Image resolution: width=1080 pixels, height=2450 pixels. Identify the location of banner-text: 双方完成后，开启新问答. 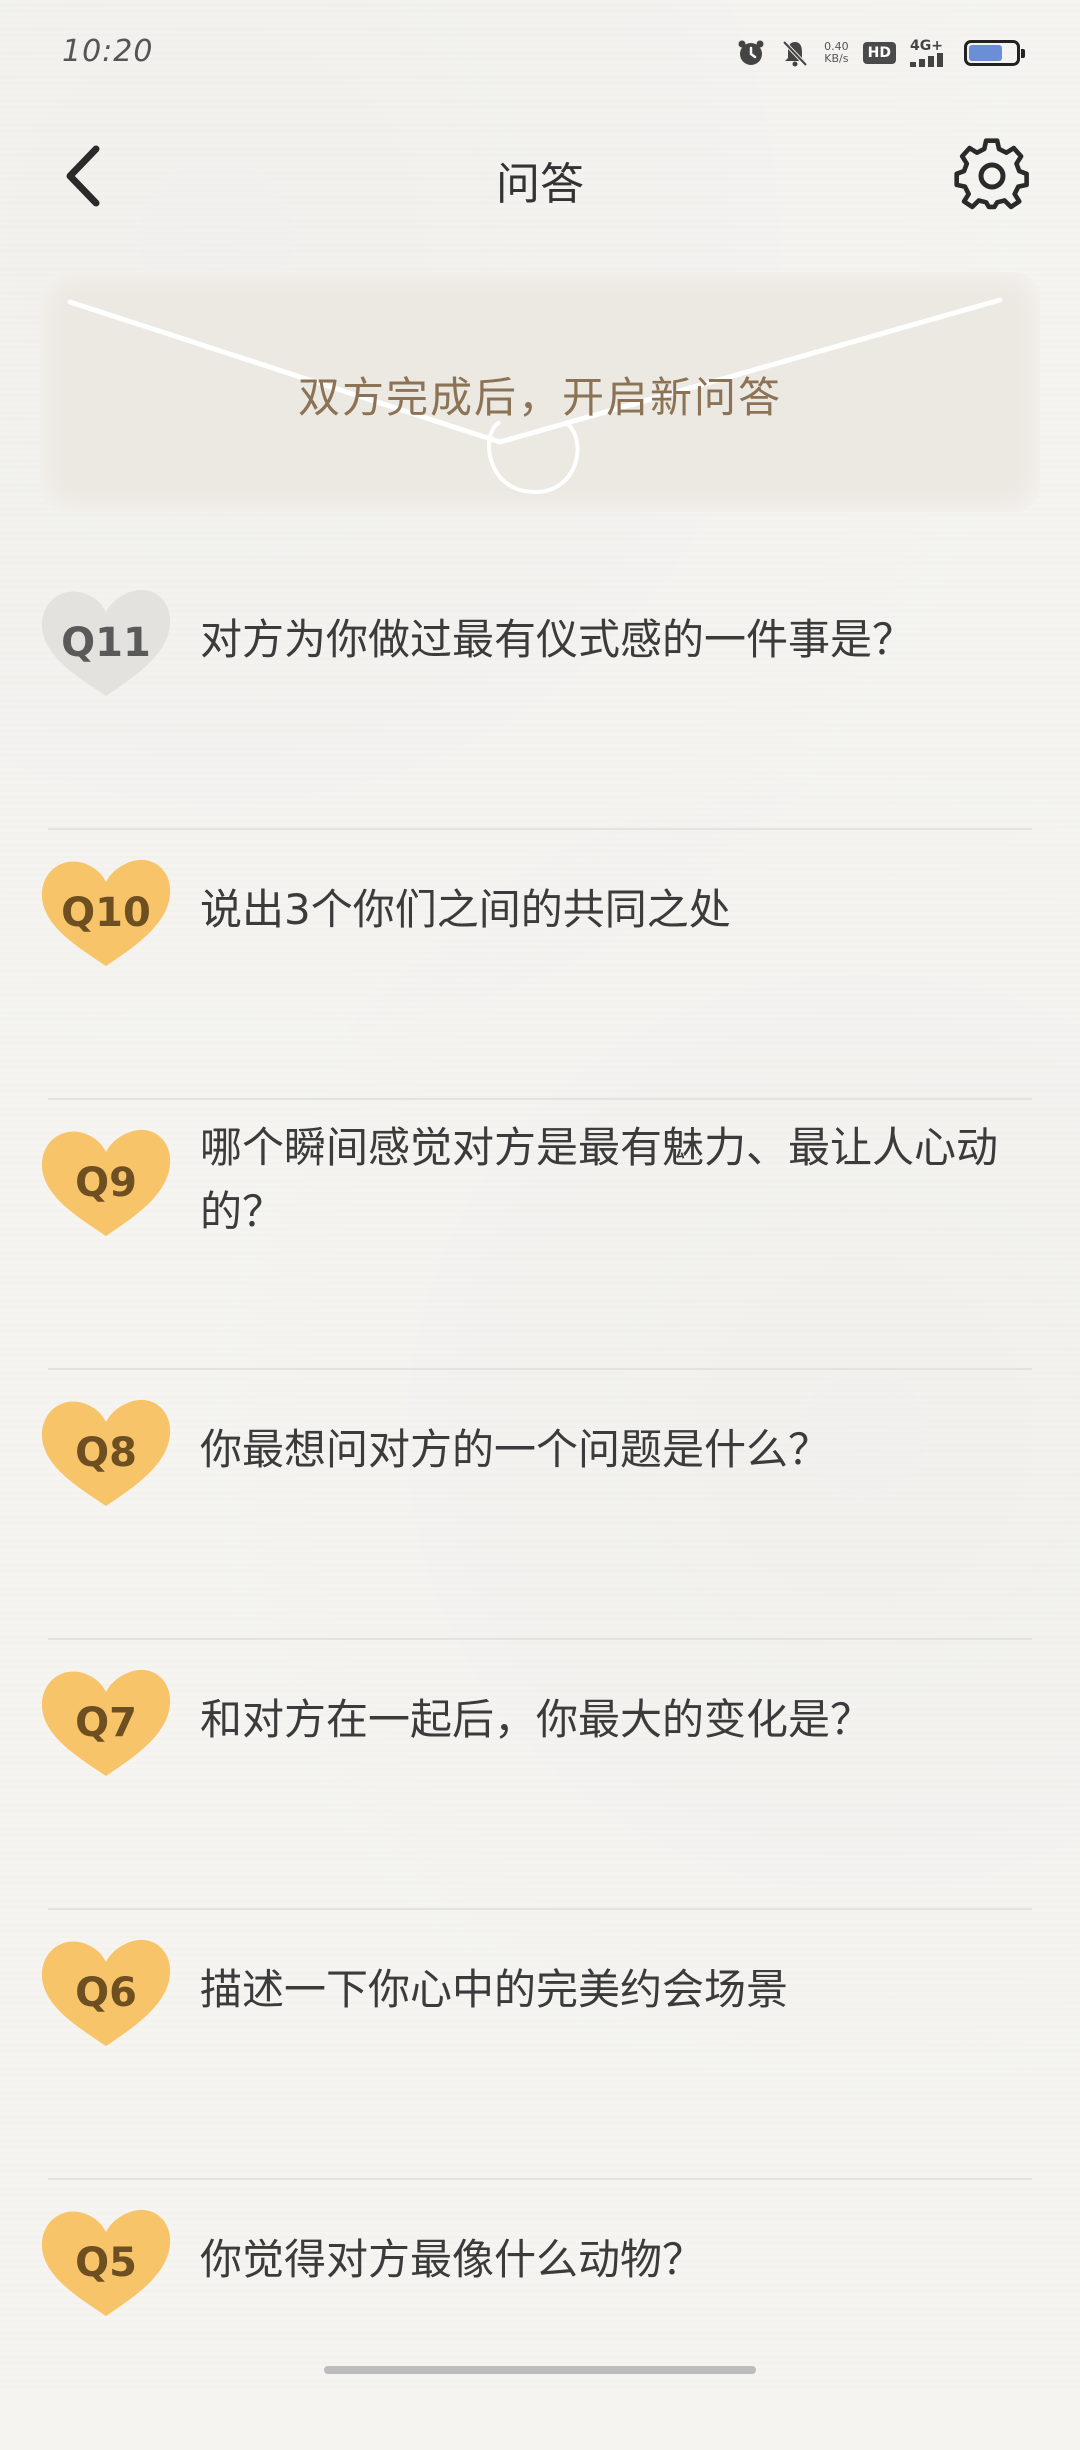
(539, 397).